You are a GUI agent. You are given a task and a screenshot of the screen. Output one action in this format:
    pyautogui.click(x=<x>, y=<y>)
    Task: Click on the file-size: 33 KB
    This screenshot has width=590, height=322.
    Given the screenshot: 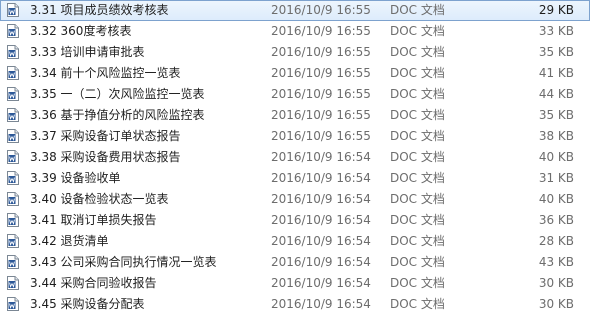 What is the action you would take?
    pyautogui.click(x=556, y=31)
    